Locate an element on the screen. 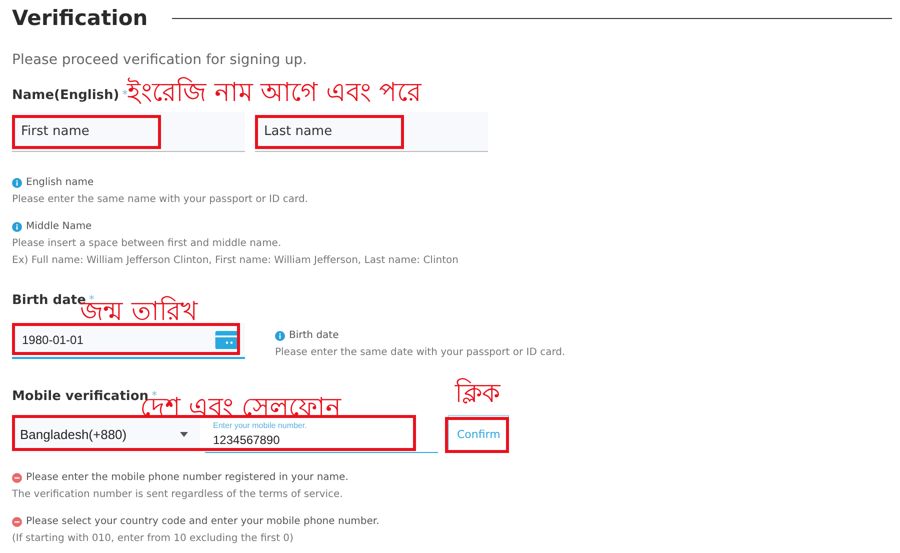  note-title: Please select your country code and enter your mobile phone number. is located at coordinates (203, 522).